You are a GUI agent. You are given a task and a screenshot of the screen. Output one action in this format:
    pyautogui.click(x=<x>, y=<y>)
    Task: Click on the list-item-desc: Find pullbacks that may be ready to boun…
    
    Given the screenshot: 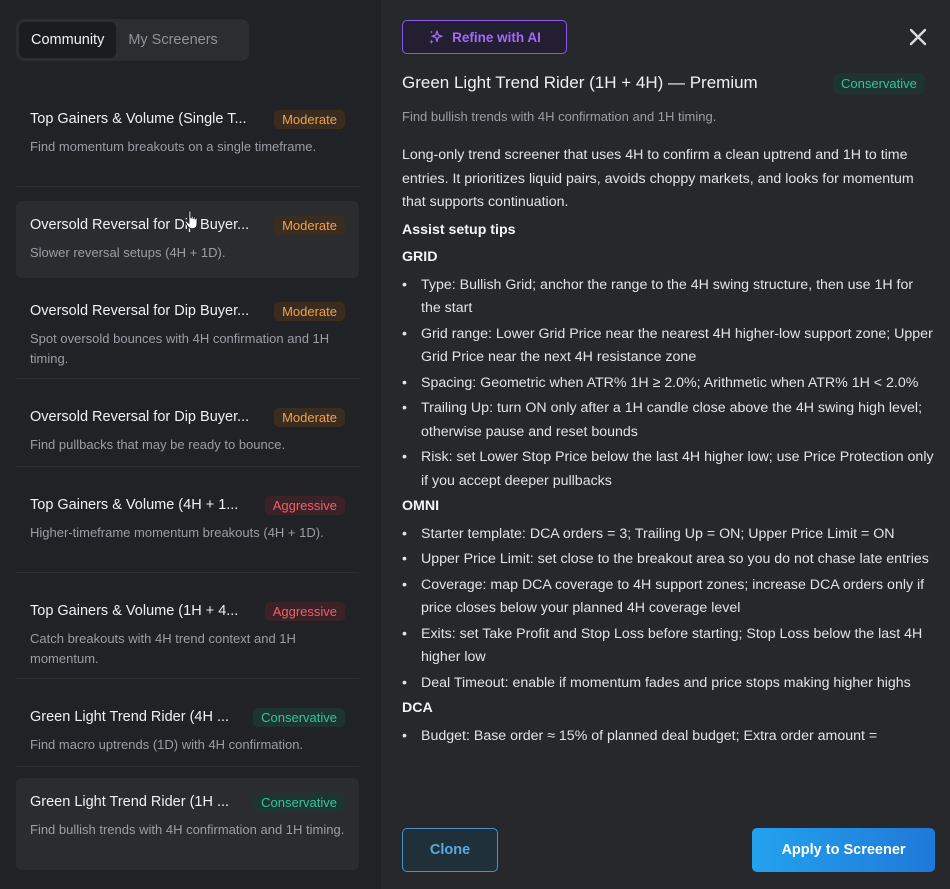 What is the action you would take?
    pyautogui.click(x=158, y=444)
    